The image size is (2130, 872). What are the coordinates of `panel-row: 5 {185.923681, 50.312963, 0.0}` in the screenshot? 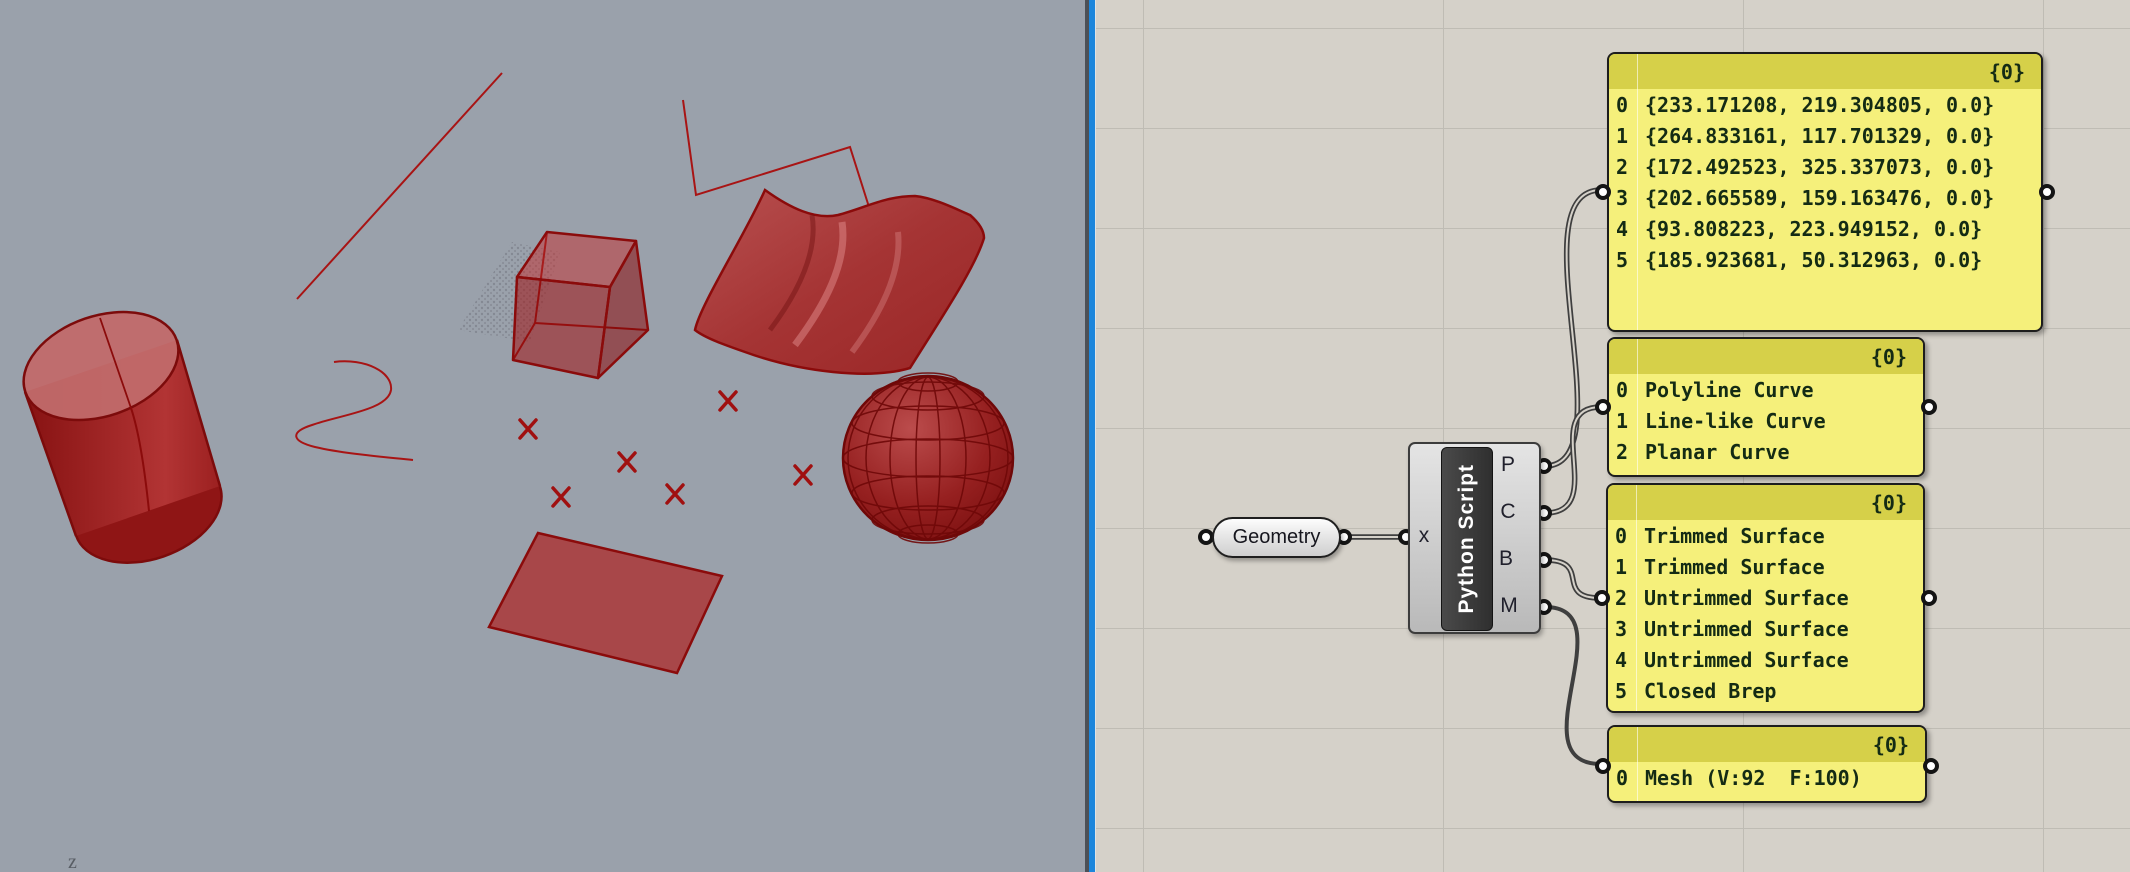 It's located at (1825, 259).